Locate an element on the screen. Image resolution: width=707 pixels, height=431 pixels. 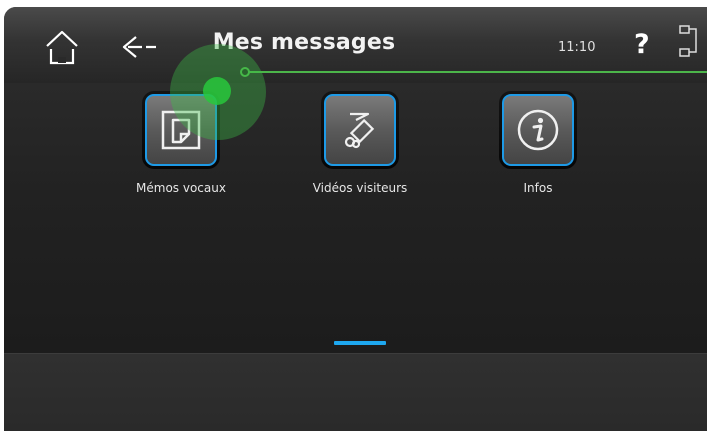
help-button: ? is located at coordinates (642, 44).